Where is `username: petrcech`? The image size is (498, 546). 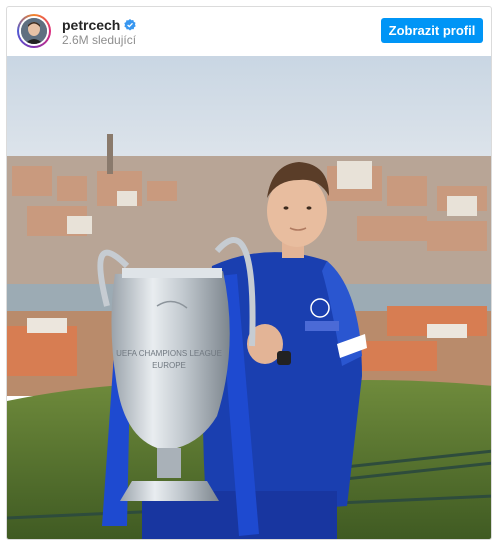
username: petrcech is located at coordinates (91, 25).